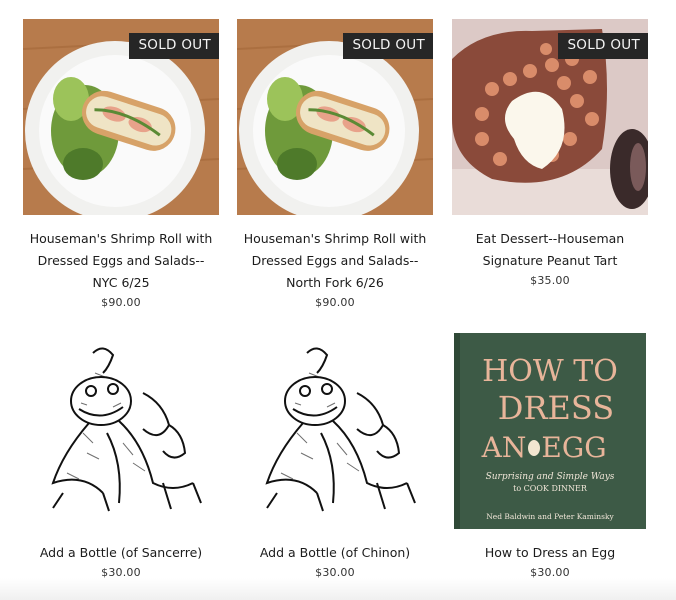  I want to click on product-name: Add a Bottle (of Sancerre), so click(121, 553).